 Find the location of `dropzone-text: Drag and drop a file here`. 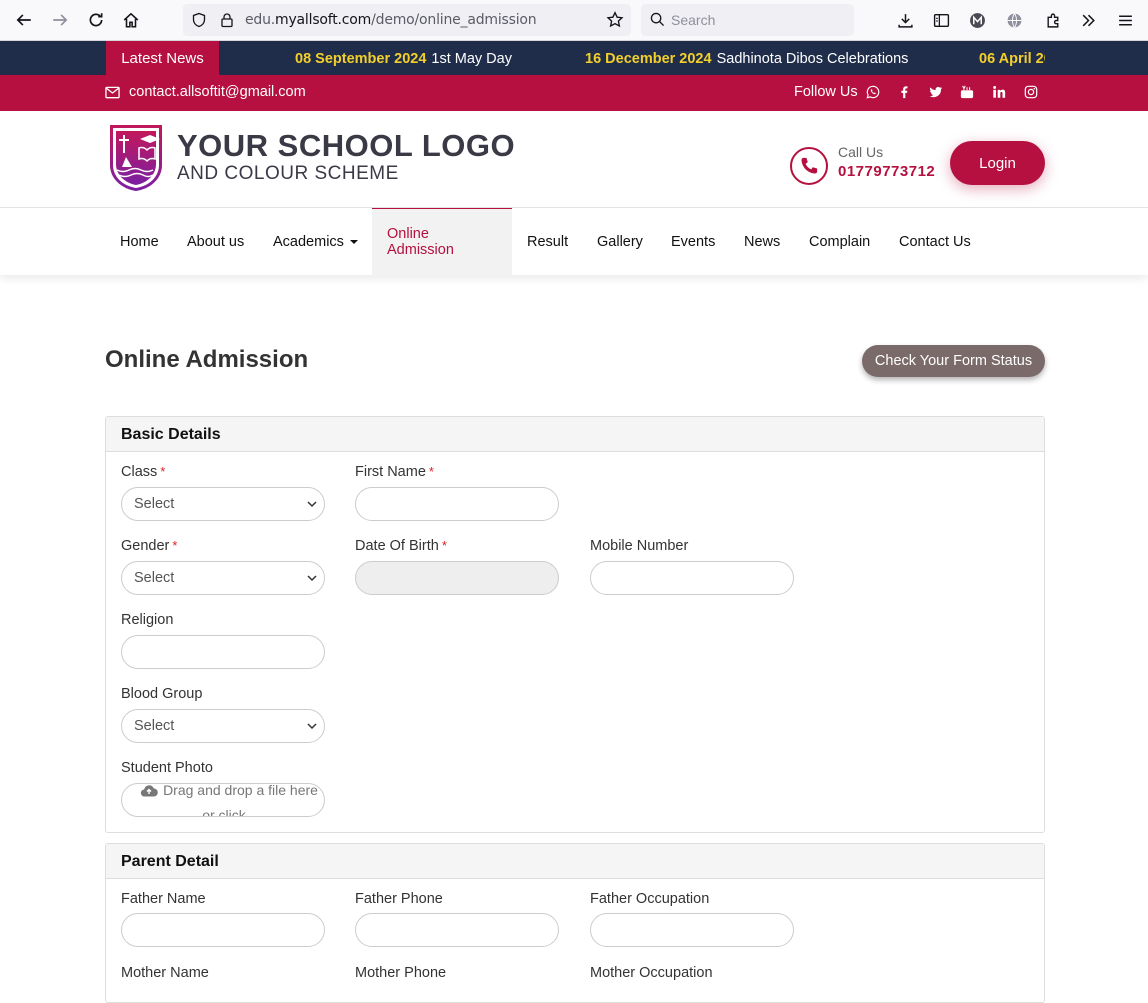

dropzone-text: Drag and drop a file here is located at coordinates (229, 790).